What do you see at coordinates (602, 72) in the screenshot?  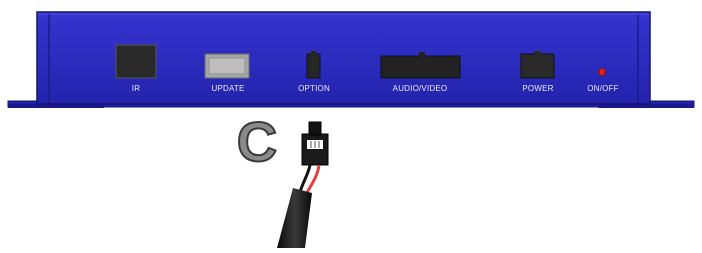 I see `power-led` at bounding box center [602, 72].